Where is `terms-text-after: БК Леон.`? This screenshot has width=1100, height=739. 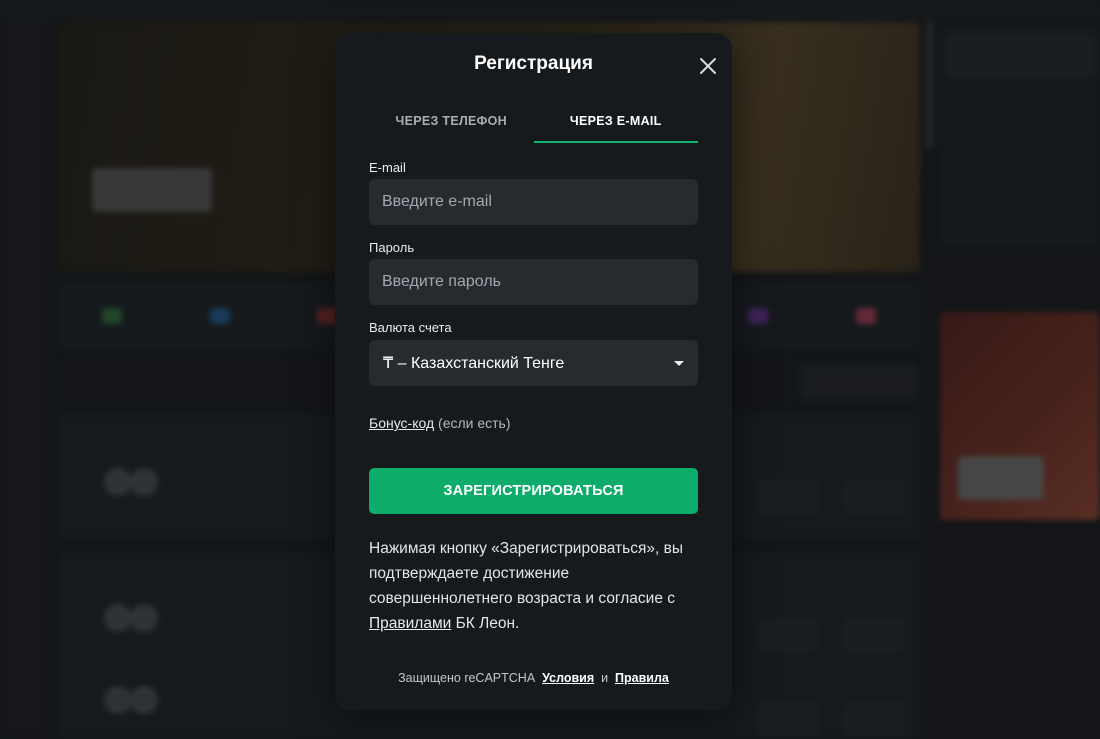 terms-text-after: БК Леон. is located at coordinates (485, 623).